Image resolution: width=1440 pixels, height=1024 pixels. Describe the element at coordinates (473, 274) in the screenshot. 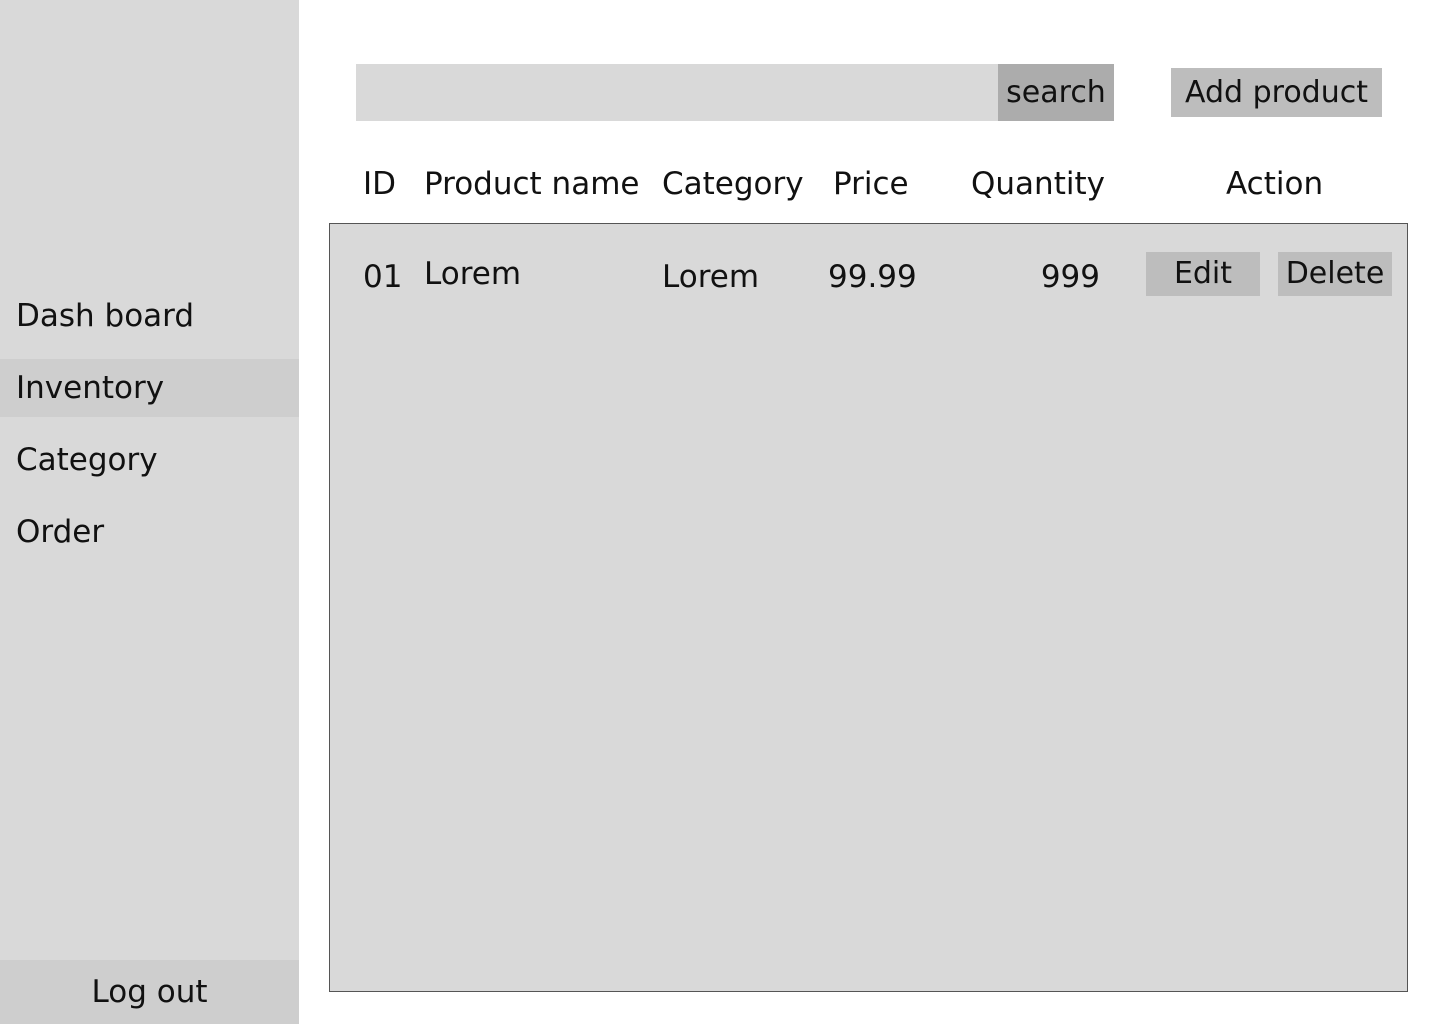

I see `cell-product-name: Lorem` at that location.